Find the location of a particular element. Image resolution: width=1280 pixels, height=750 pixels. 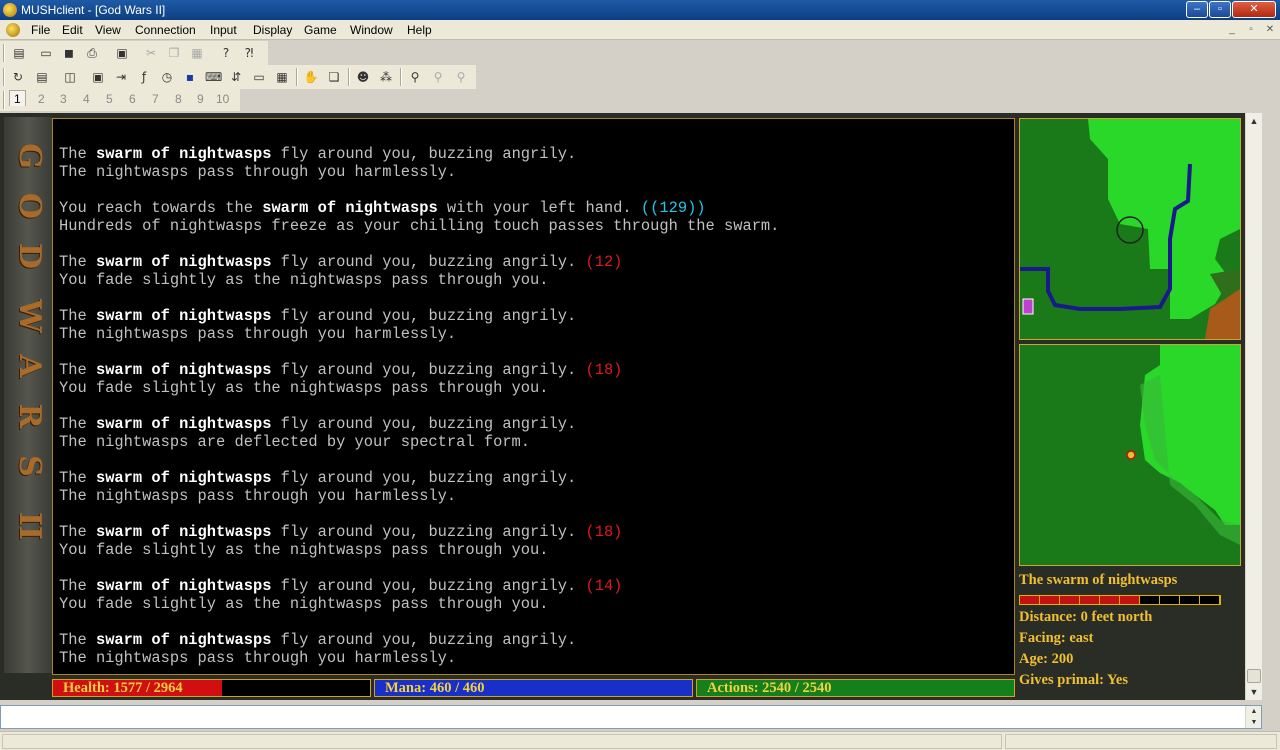

mdi-close-button: ✕ is located at coordinates (1270, 30).